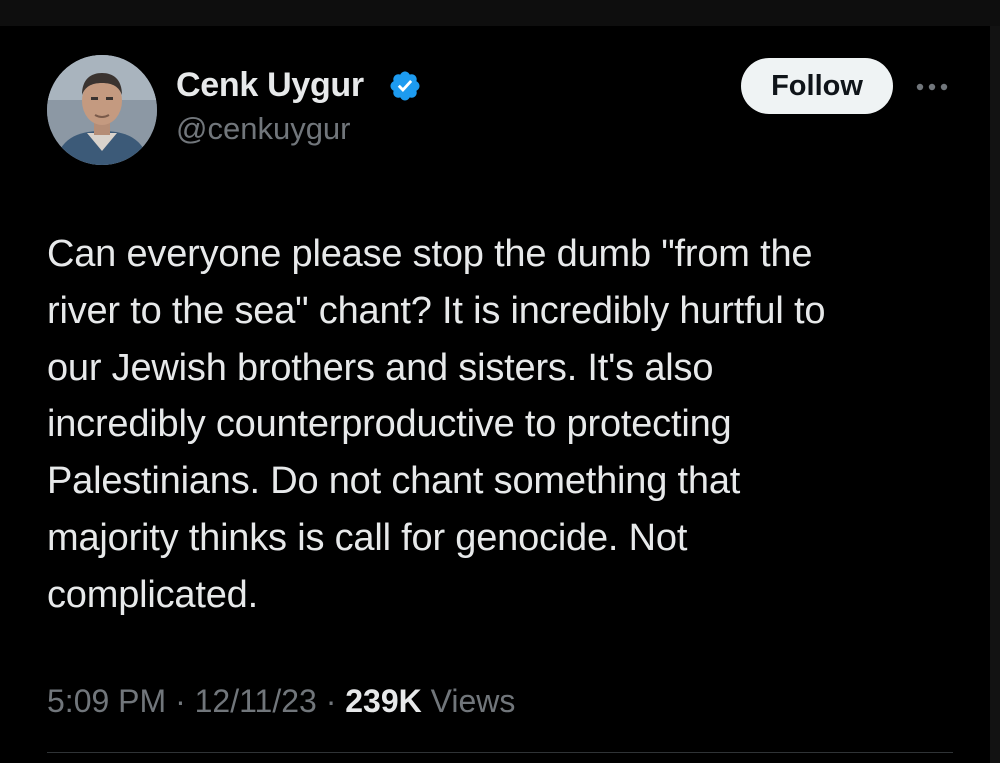  Describe the element at coordinates (106, 701) in the screenshot. I see `tweet-time: 5:09 PM` at that location.